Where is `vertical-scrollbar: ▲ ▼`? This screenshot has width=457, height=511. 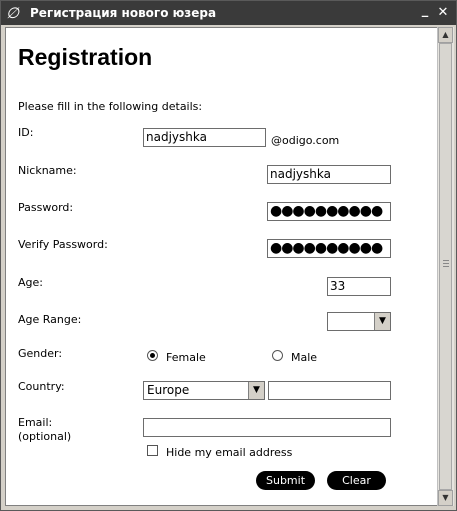 vertical-scrollbar: ▲ ▼ is located at coordinates (445, 266).